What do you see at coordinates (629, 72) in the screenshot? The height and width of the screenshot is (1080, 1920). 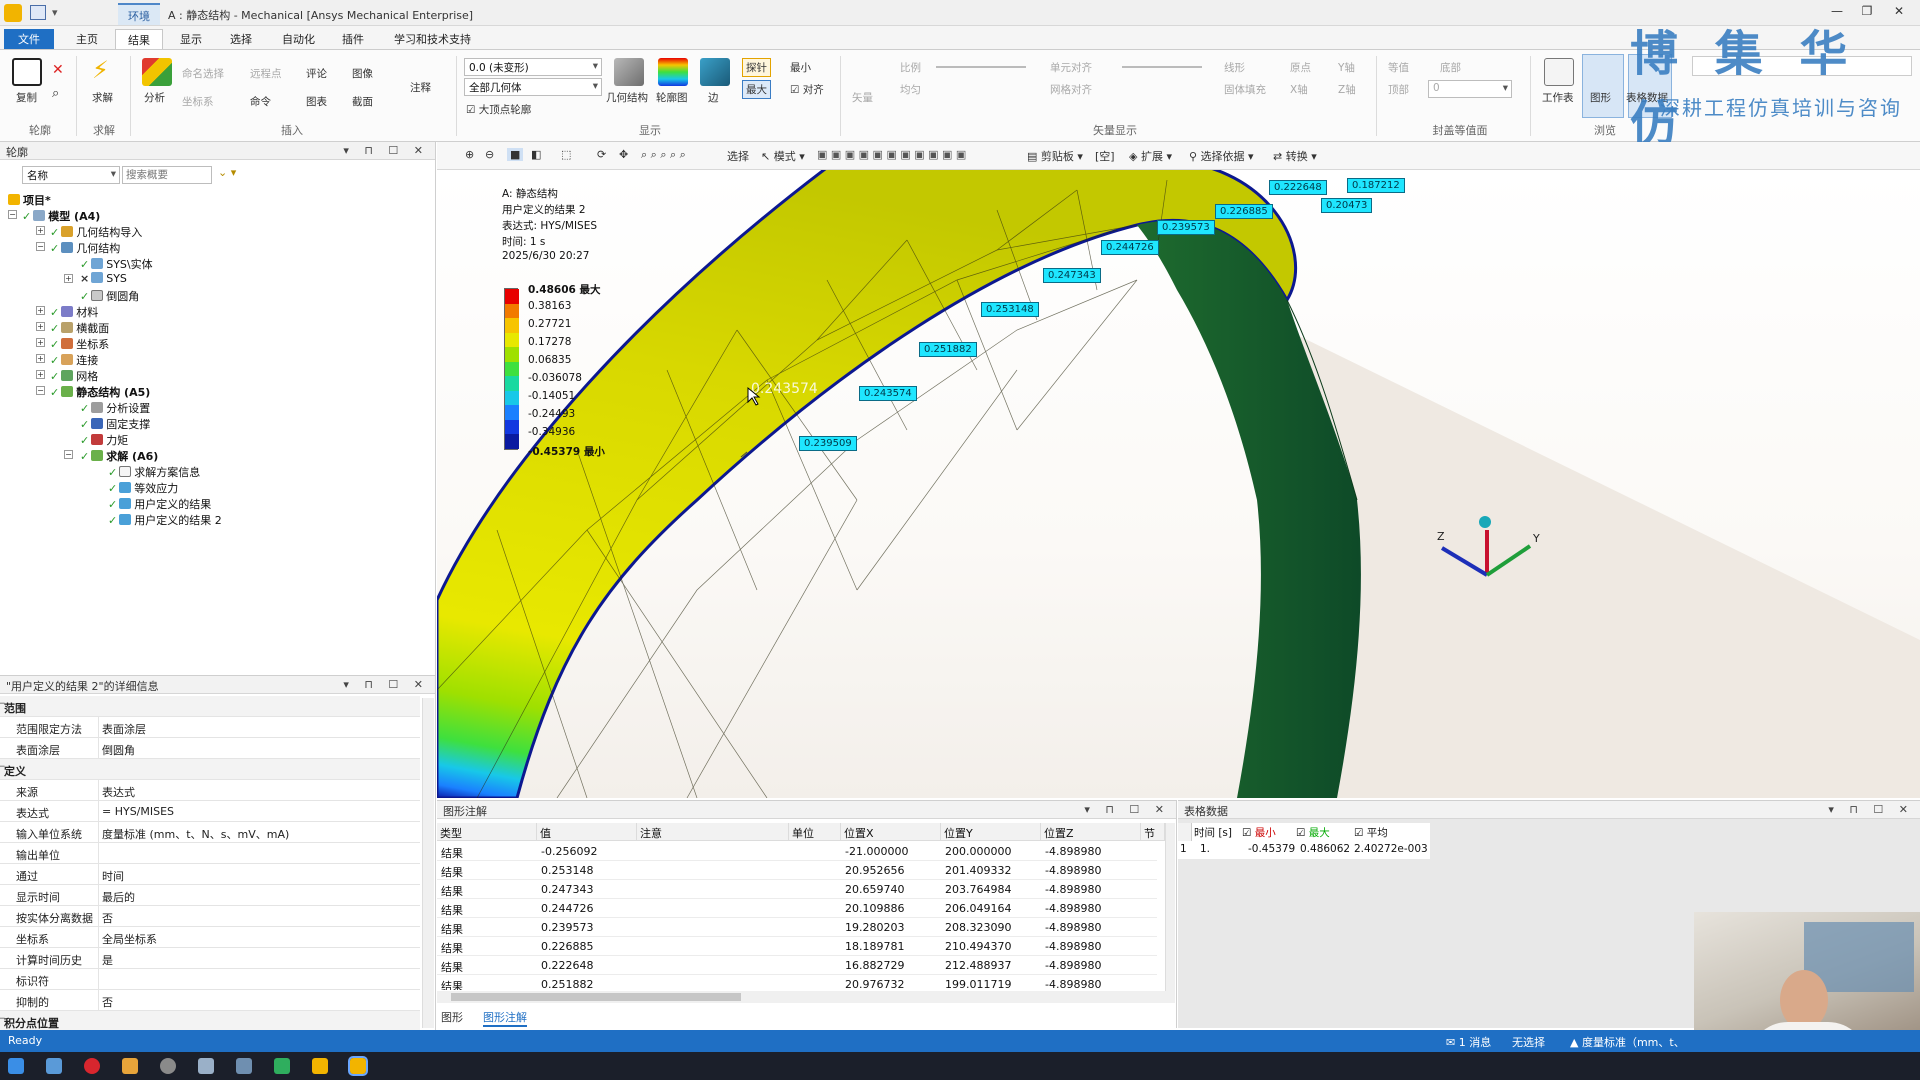 I see `geometry-icon` at bounding box center [629, 72].